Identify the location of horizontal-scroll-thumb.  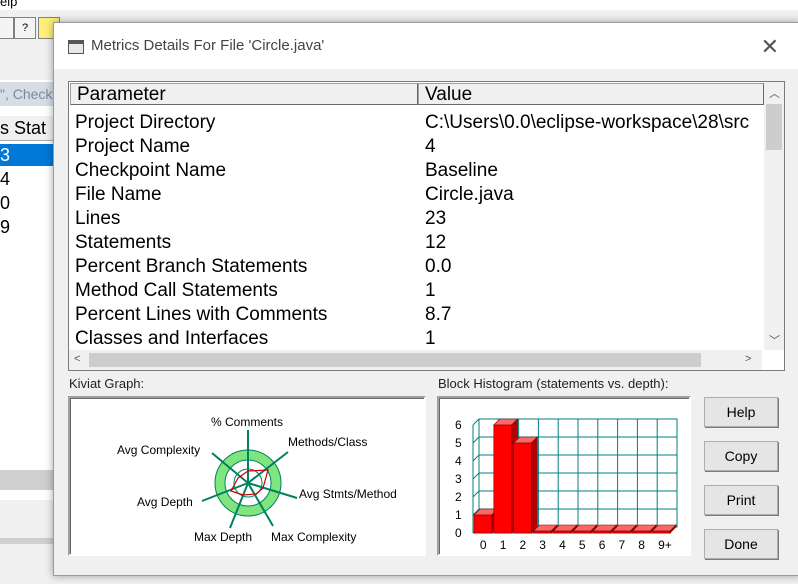
(395, 360).